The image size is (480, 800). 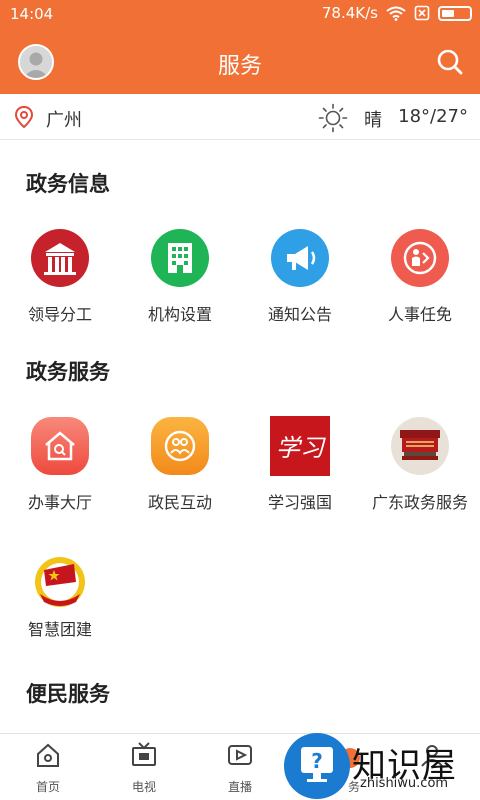 What do you see at coordinates (143, 787) in the screenshot?
I see `nav-label: 电视` at bounding box center [143, 787].